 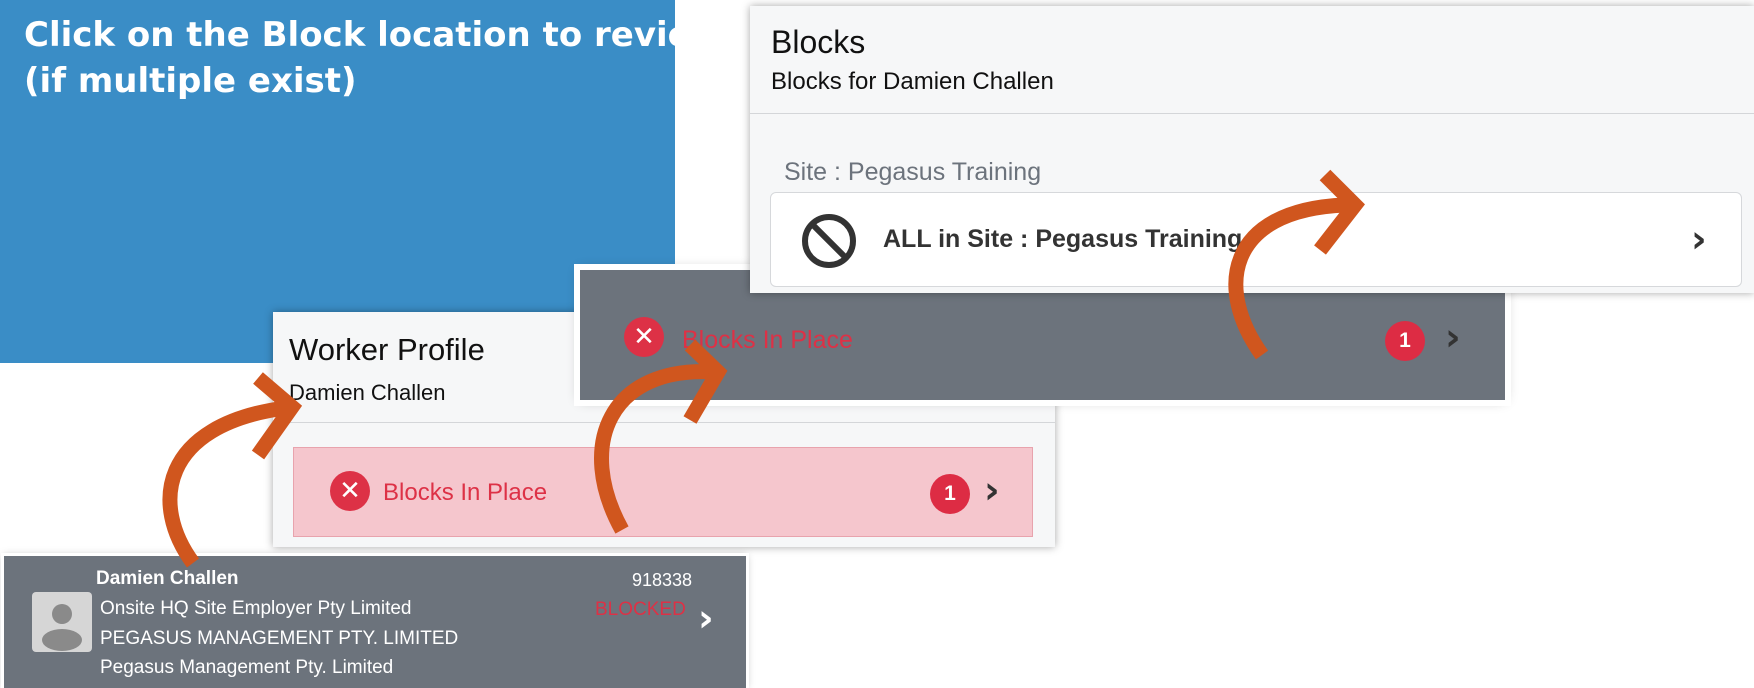 What do you see at coordinates (705, 381) in the screenshot?
I see `guide-arrow-2-head` at bounding box center [705, 381].